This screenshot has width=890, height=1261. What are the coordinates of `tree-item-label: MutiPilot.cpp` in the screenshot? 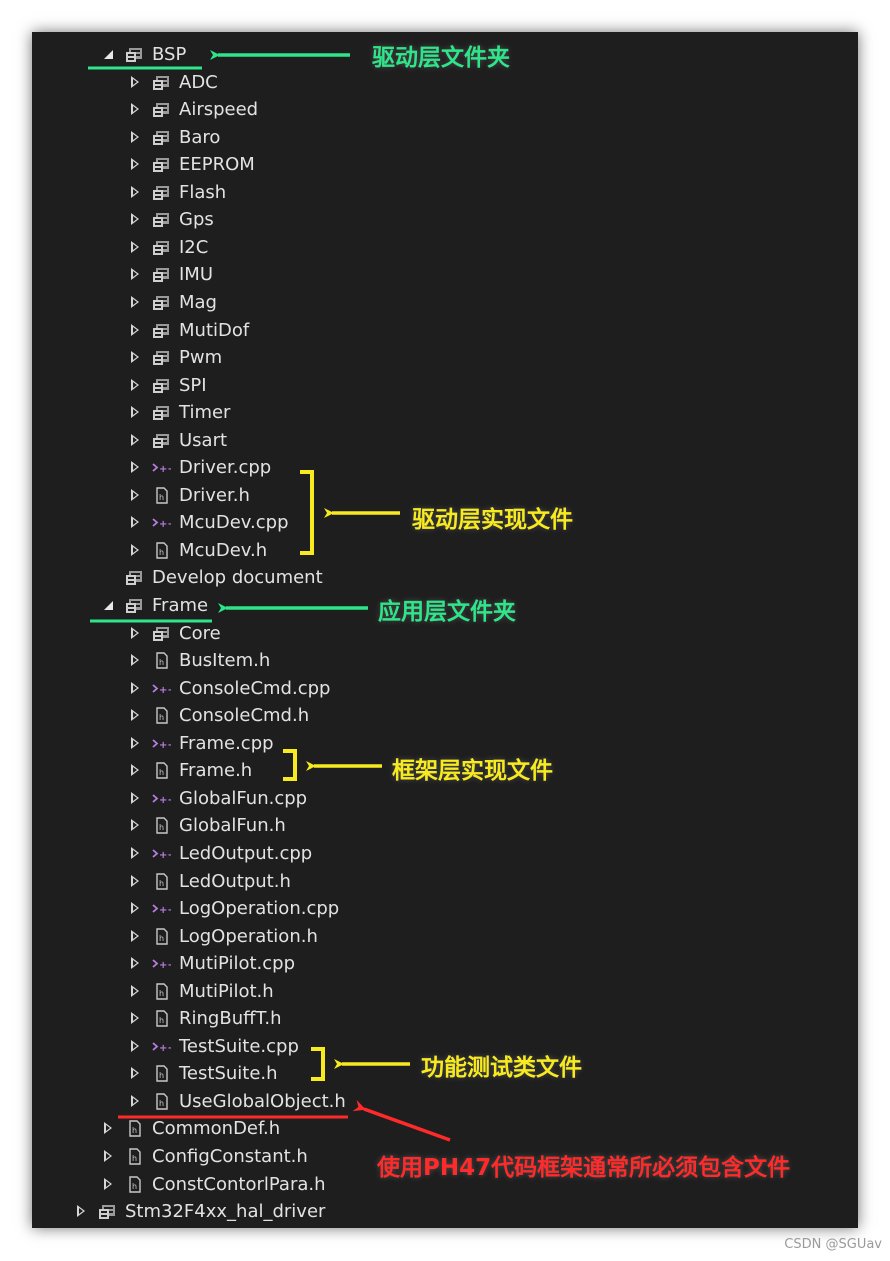 It's located at (237, 964).